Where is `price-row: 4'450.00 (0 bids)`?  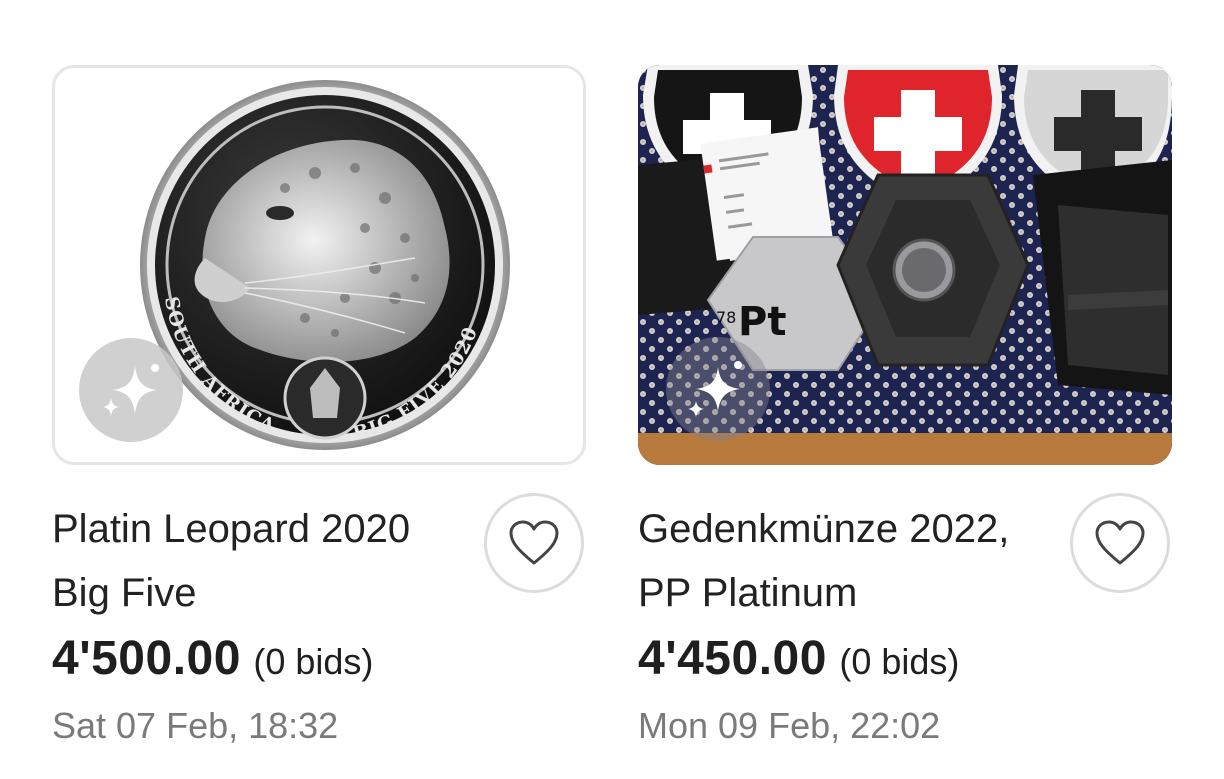 price-row: 4'450.00 (0 bids) is located at coordinates (798, 658).